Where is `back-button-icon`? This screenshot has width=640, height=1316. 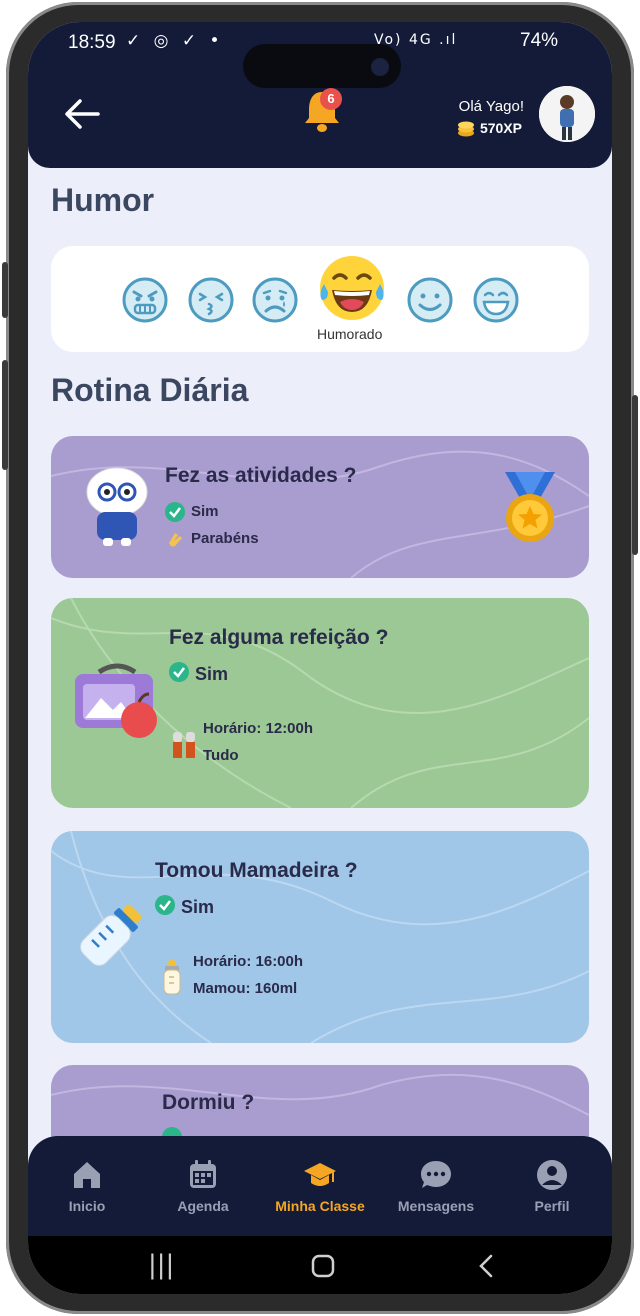
back-button-icon is located at coordinates (486, 1266).